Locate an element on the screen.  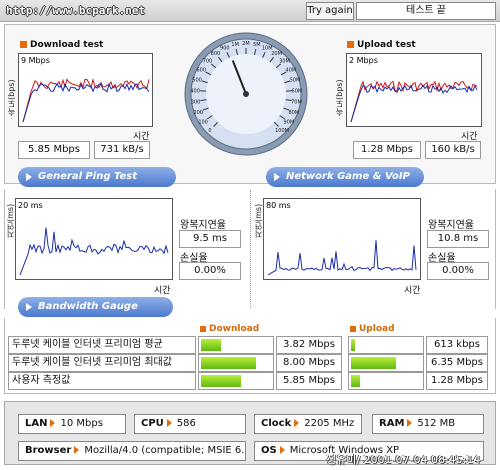
try-again-button: Try again is located at coordinates (330, 11).